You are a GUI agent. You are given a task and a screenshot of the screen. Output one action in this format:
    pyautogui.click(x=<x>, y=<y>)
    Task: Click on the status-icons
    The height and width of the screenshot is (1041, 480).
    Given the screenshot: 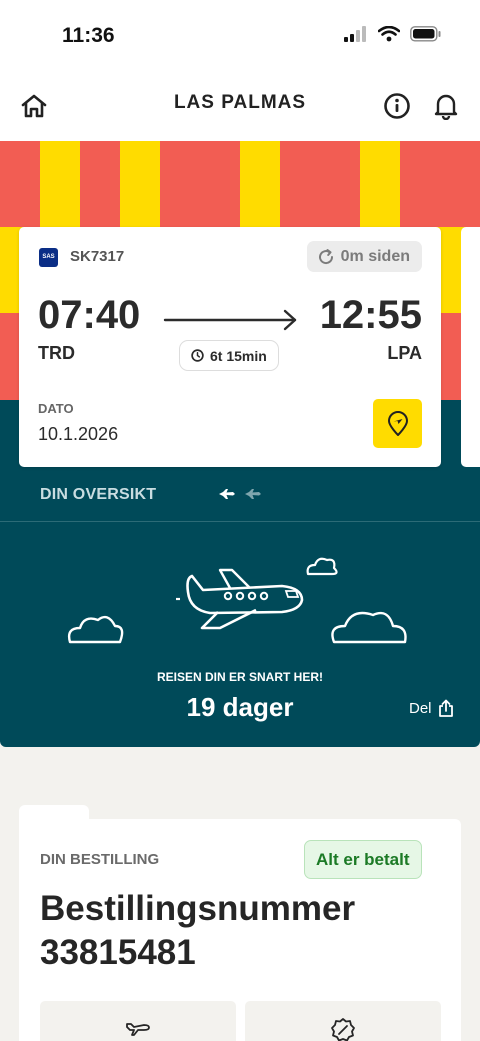 What is the action you would take?
    pyautogui.click(x=393, y=34)
    